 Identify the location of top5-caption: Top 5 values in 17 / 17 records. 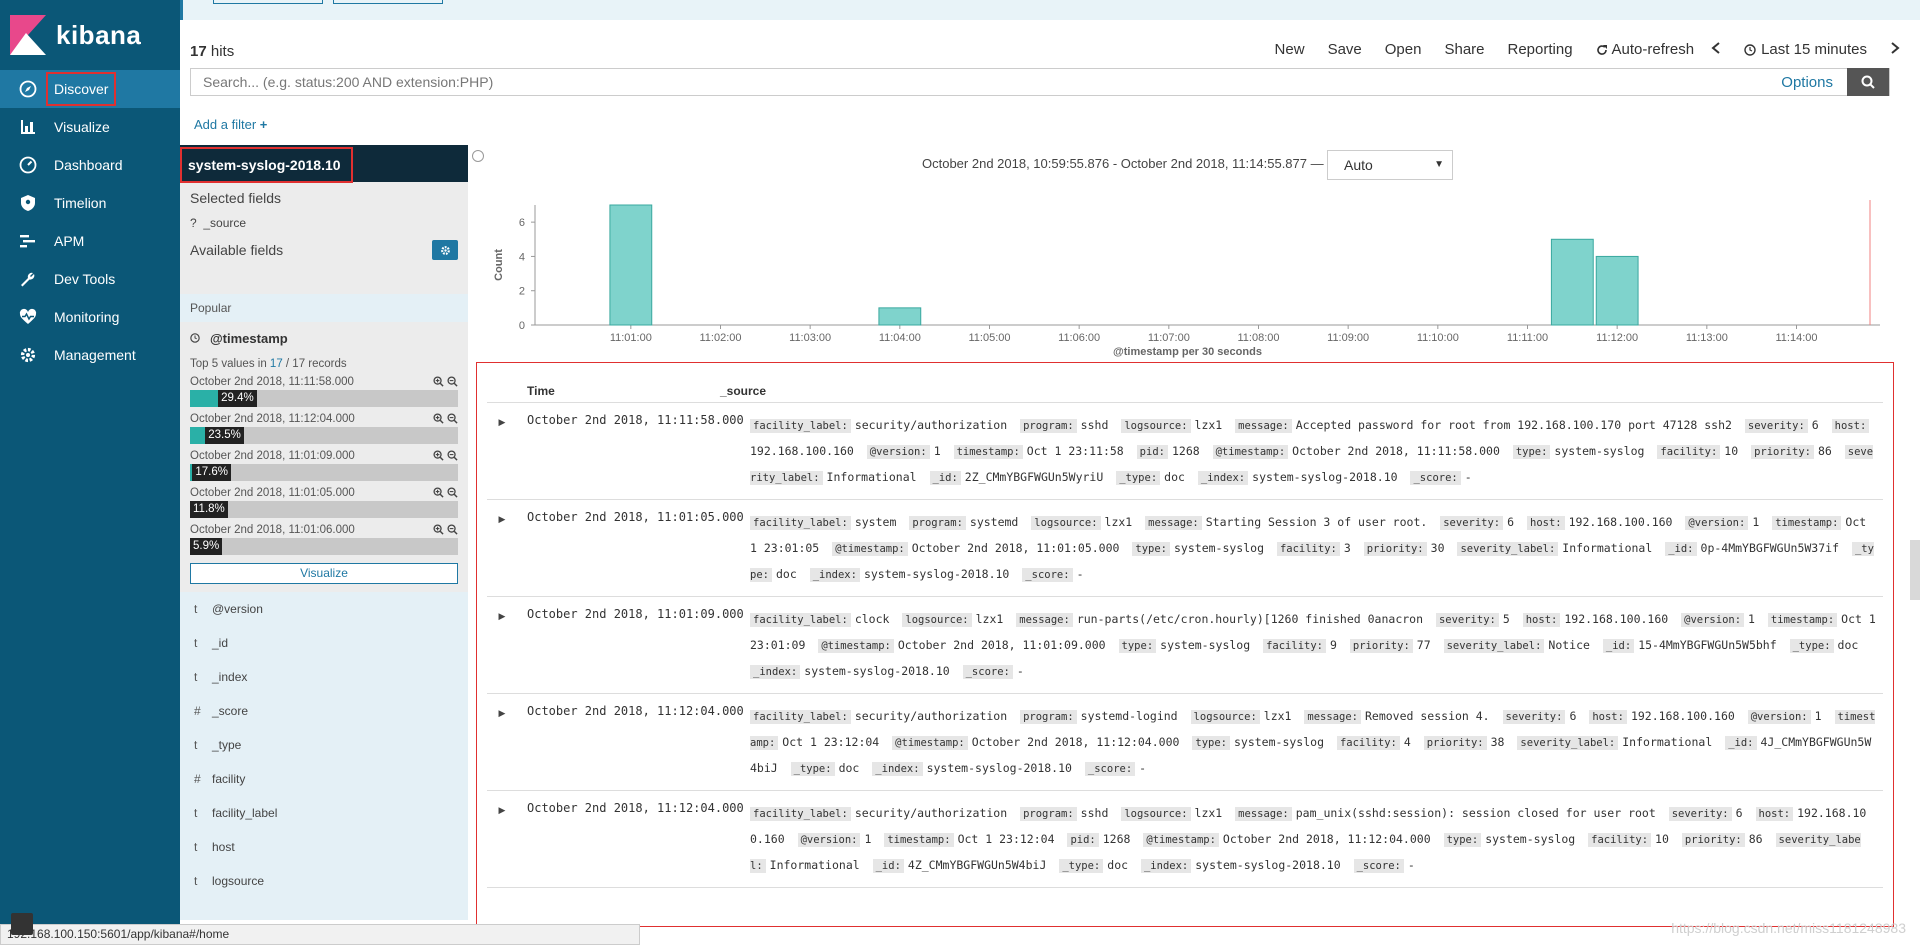
(324, 364).